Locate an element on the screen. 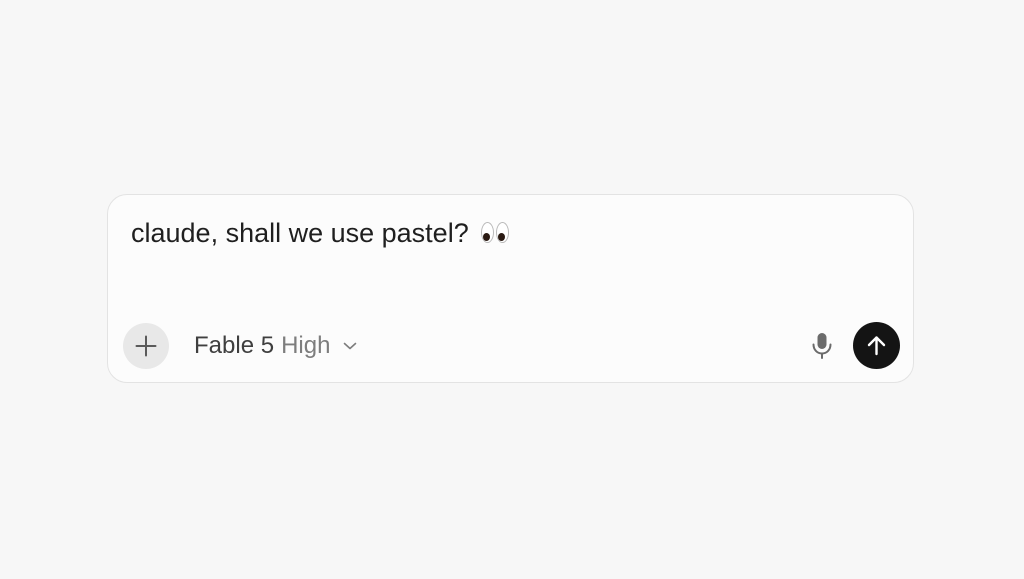  effort-level: High is located at coordinates (306, 345).